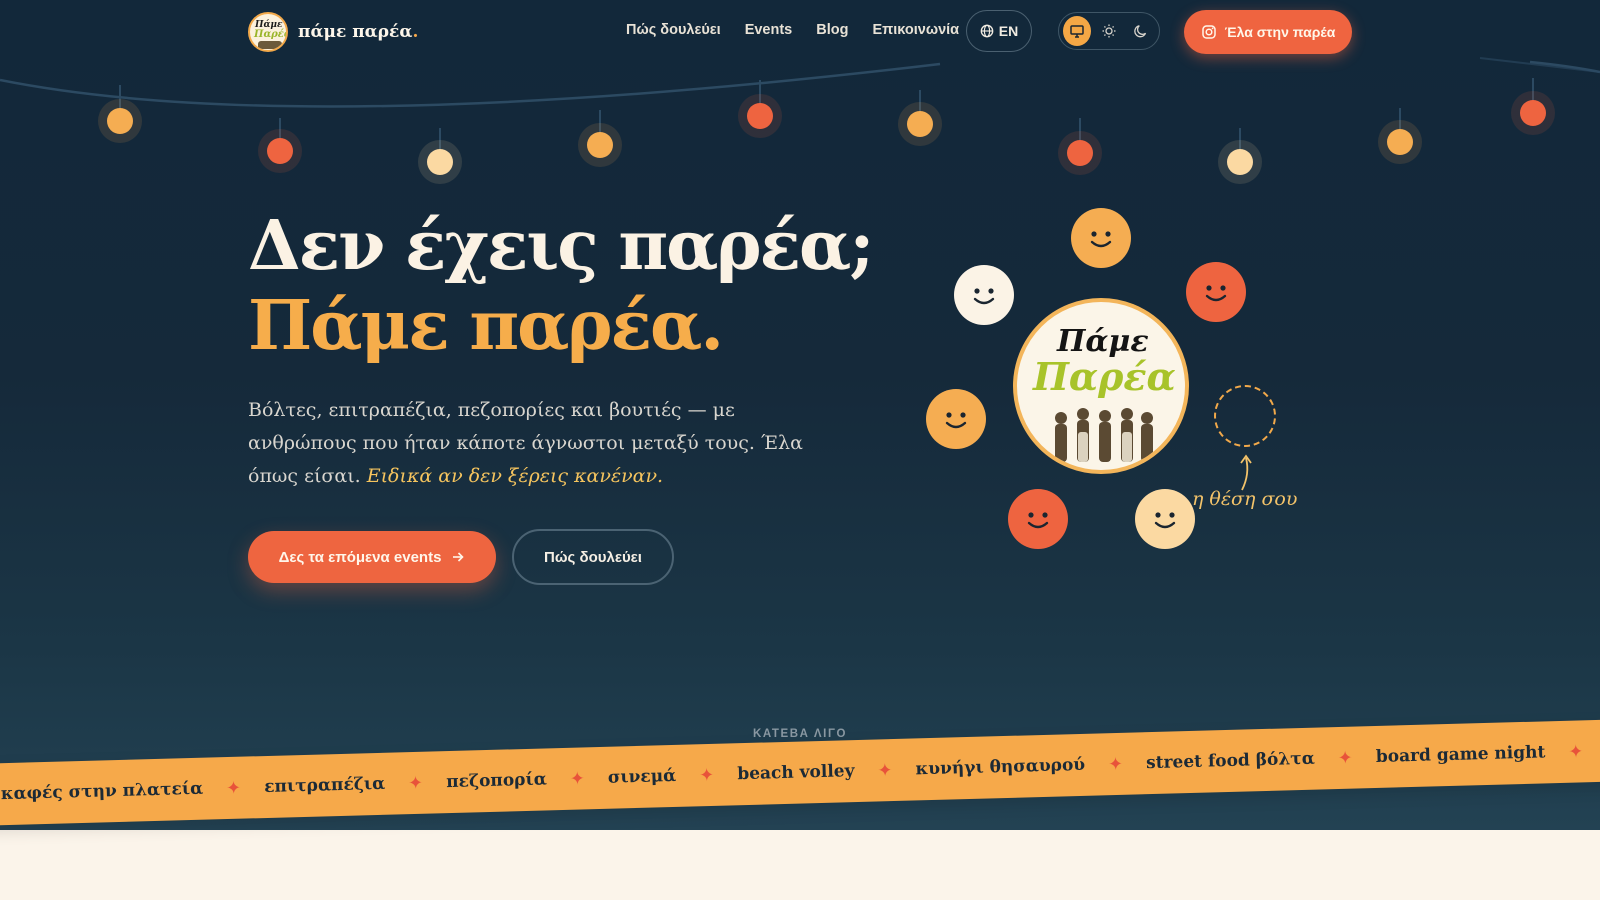 This screenshot has width=1600, height=900. Describe the element at coordinates (1104, 376) in the screenshot. I see `center-logo-bottom: Παρέα` at that location.